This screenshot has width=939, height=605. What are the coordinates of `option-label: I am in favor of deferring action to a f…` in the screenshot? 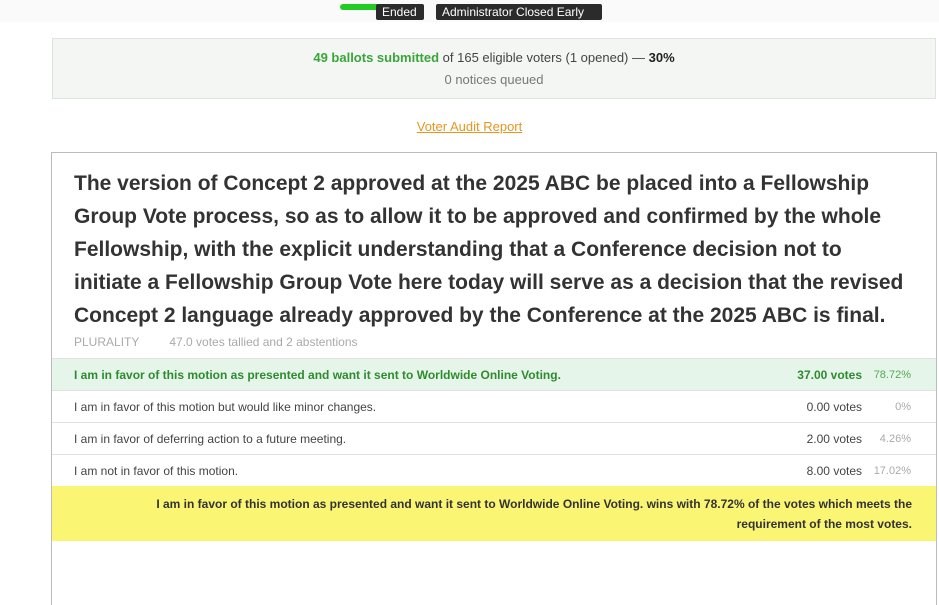 It's located at (210, 439).